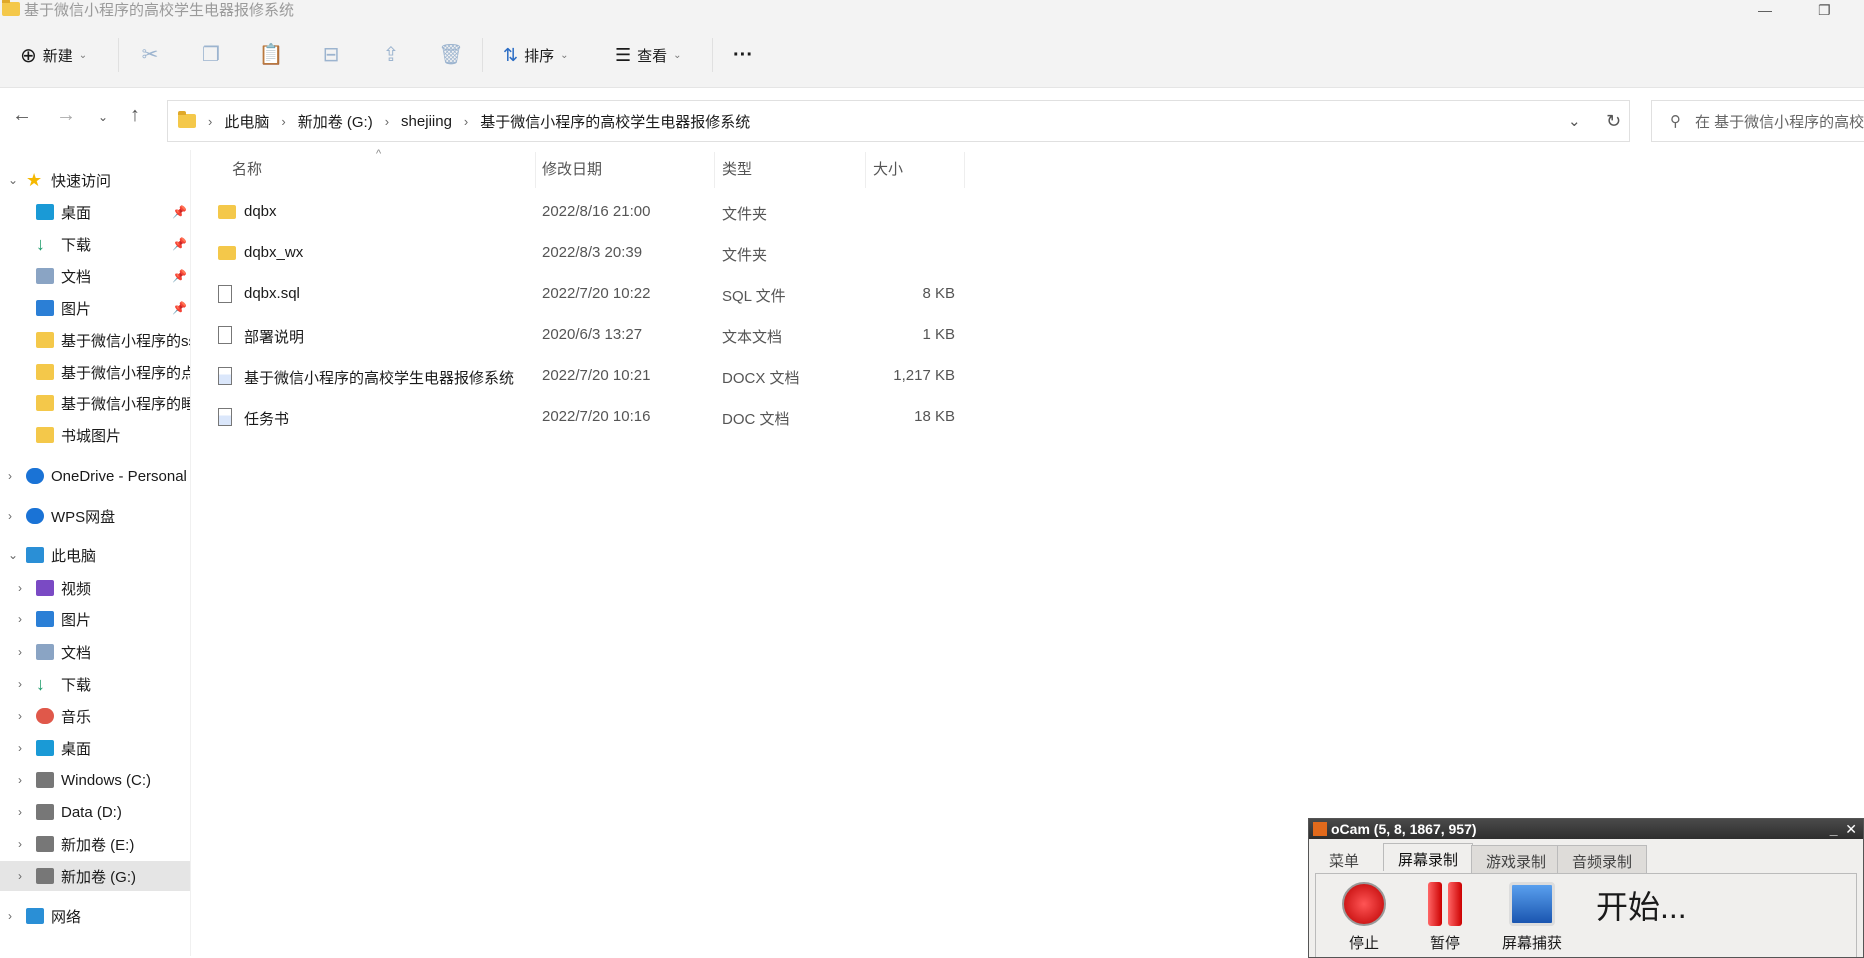 The height and width of the screenshot is (958, 1864). Describe the element at coordinates (95, 212) in the screenshot. I see `sidebar-item: 桌面 📌` at that location.